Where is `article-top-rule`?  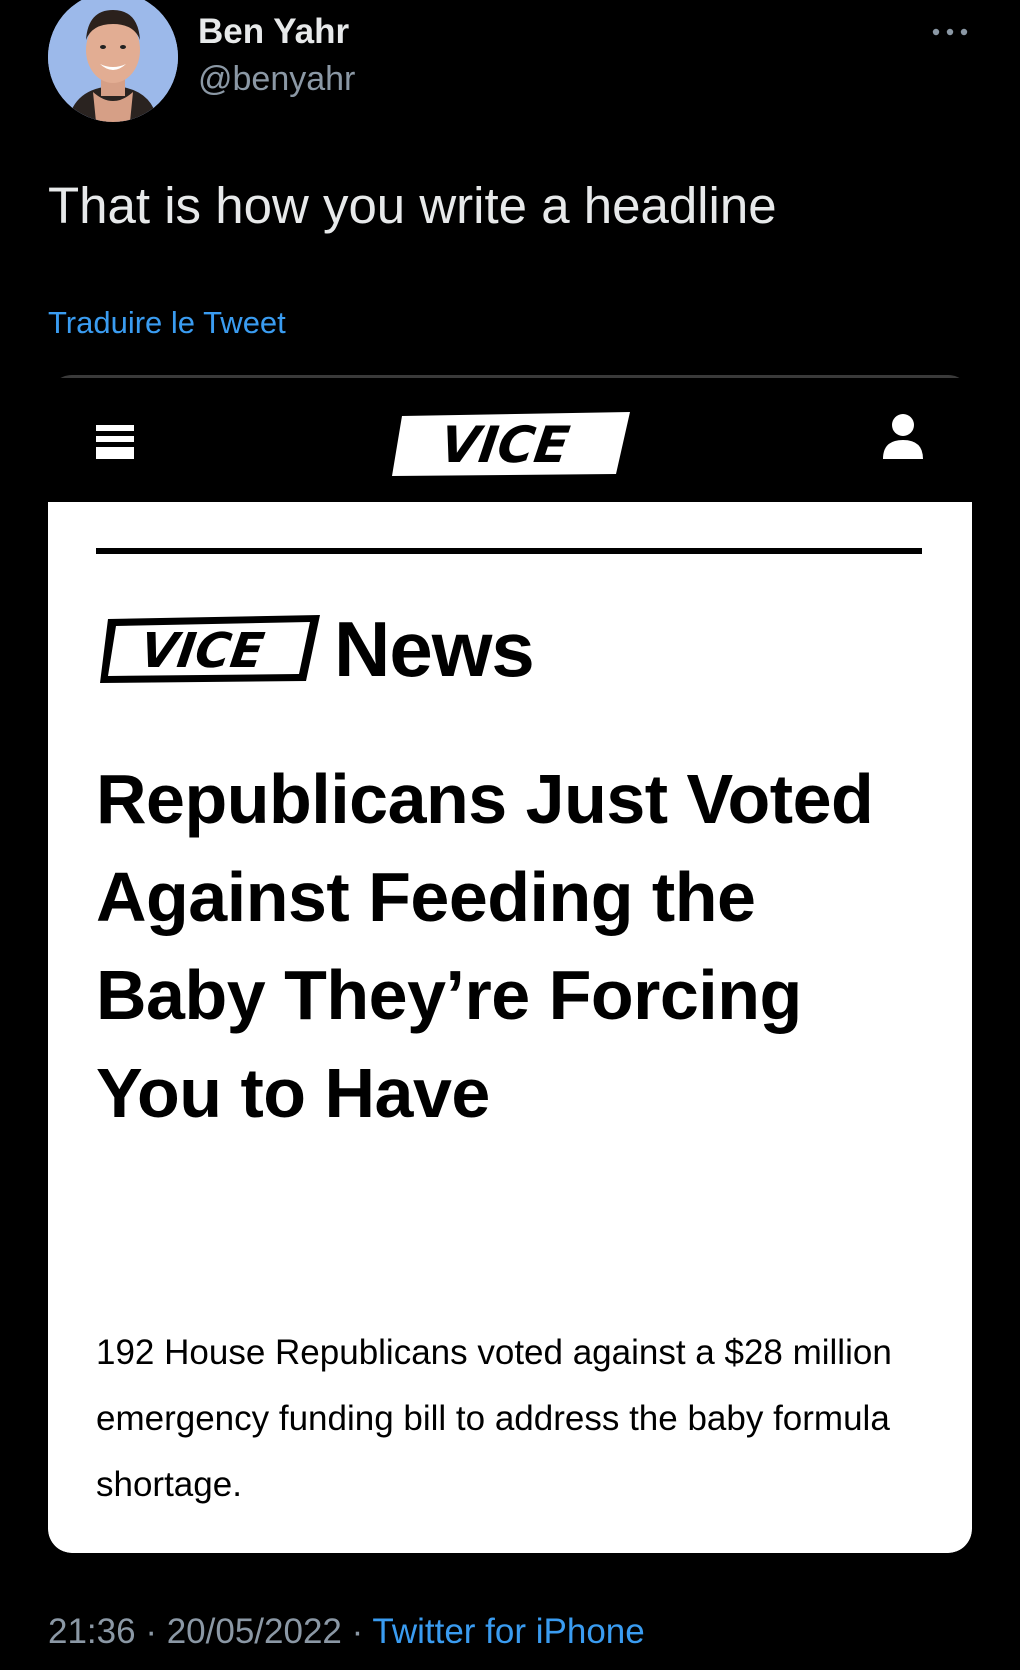
article-top-rule is located at coordinates (509, 551).